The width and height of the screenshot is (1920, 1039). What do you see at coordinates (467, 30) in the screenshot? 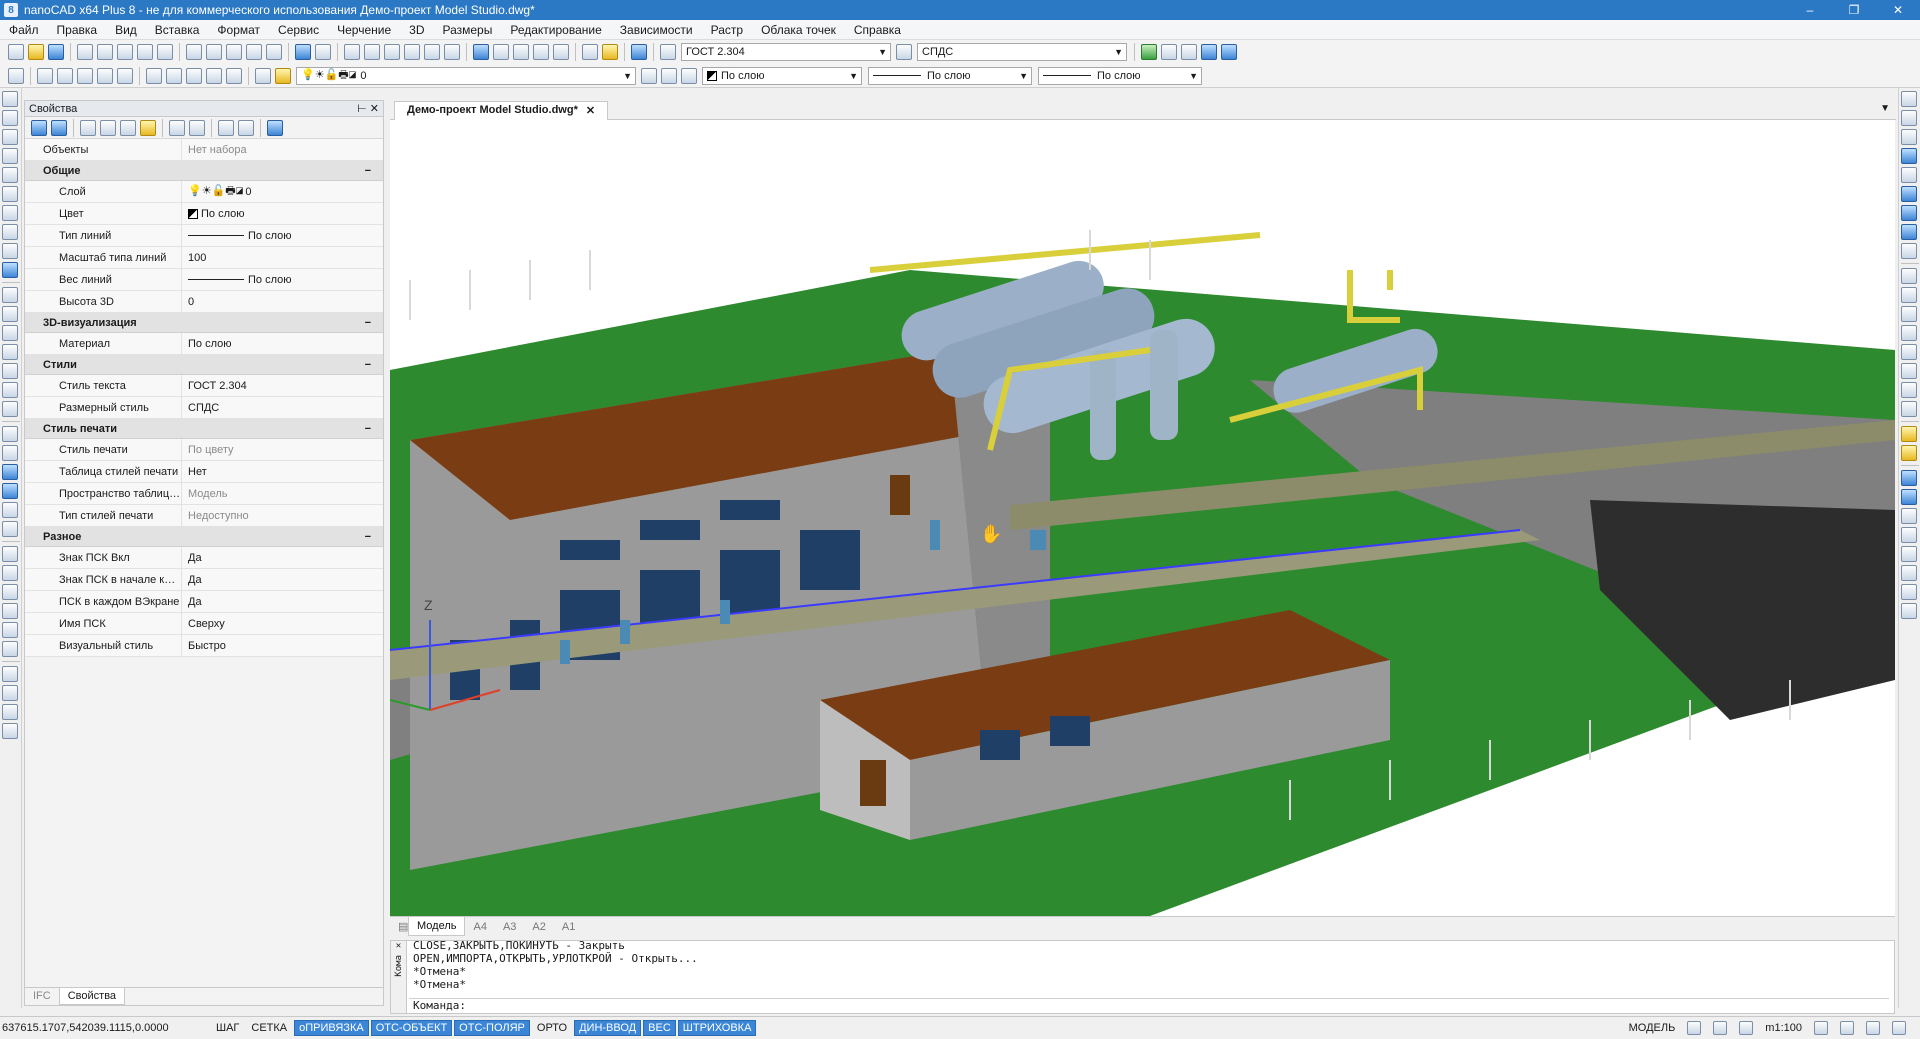
I see `menu-item-8: Размеры` at bounding box center [467, 30].